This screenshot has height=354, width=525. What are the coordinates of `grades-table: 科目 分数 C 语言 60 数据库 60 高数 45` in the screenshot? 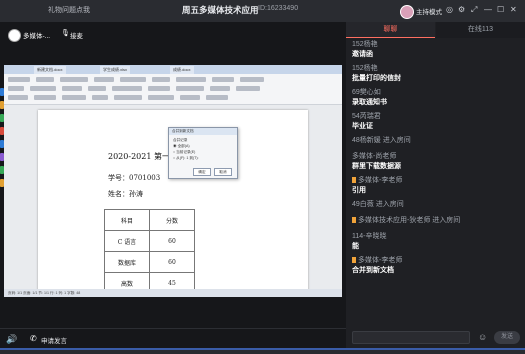 It's located at (149, 251).